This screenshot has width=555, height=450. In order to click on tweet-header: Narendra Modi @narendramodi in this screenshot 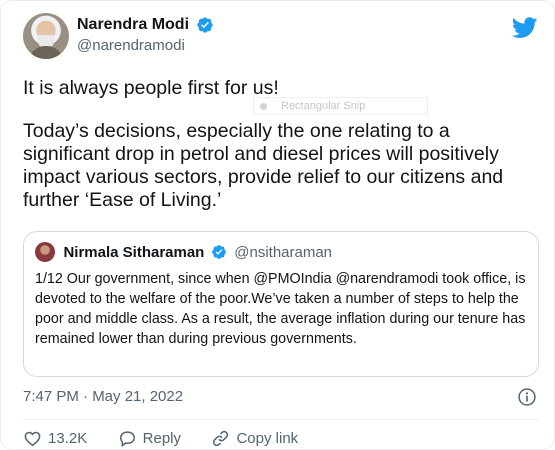, I will do `click(280, 38)`.